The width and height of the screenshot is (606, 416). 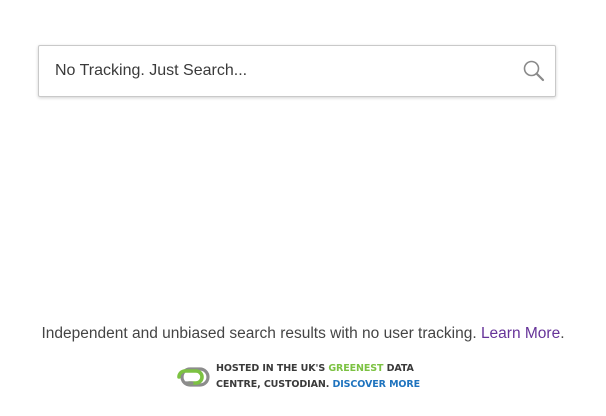 I want to click on hosting-line-2: CENTRE, CUSTODIAN. DISCOVER MORE, so click(x=318, y=385).